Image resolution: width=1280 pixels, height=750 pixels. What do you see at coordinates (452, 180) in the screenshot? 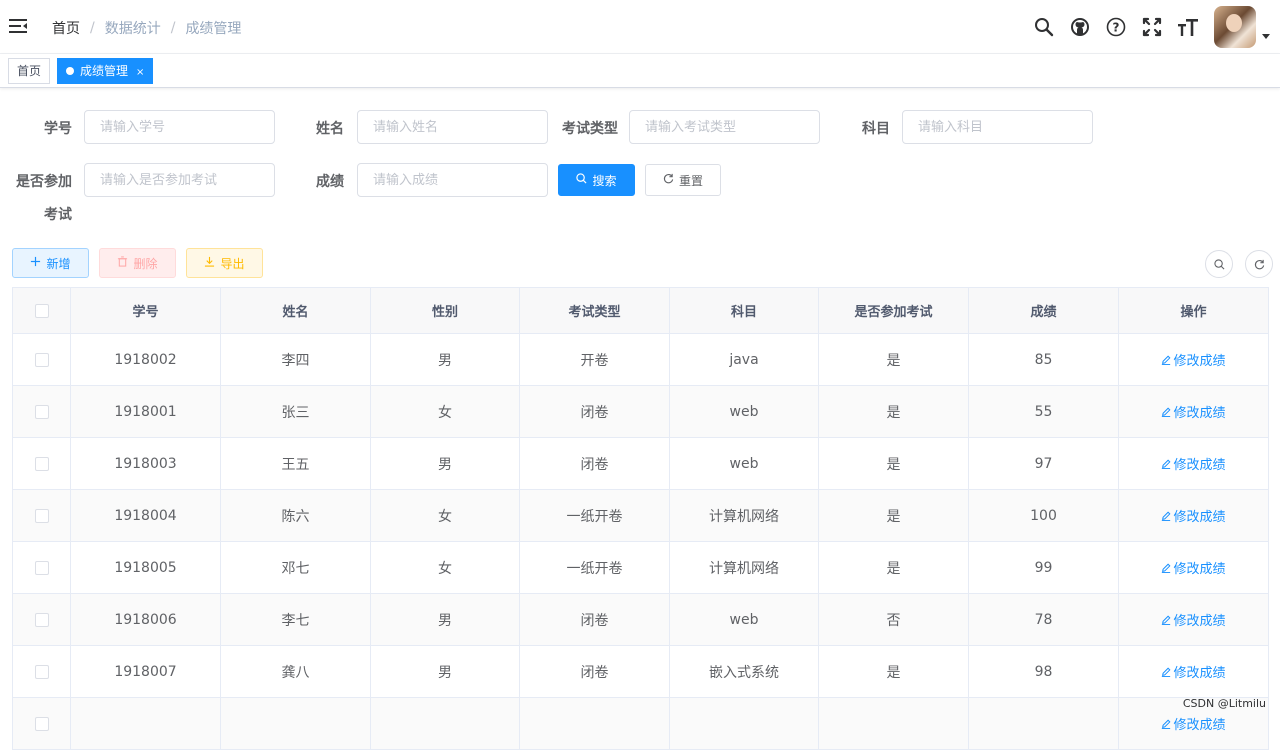
I see `score-input` at bounding box center [452, 180].